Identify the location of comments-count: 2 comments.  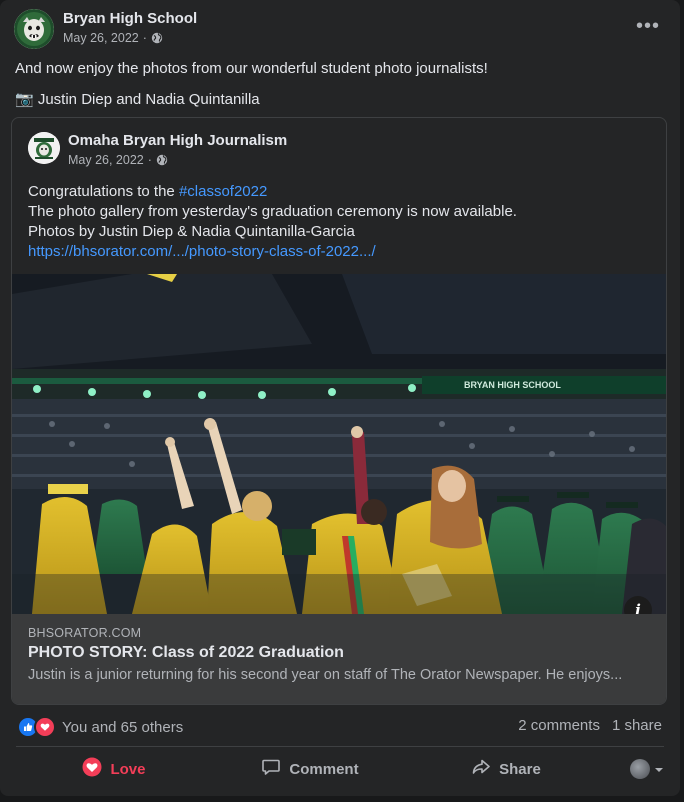
(559, 725).